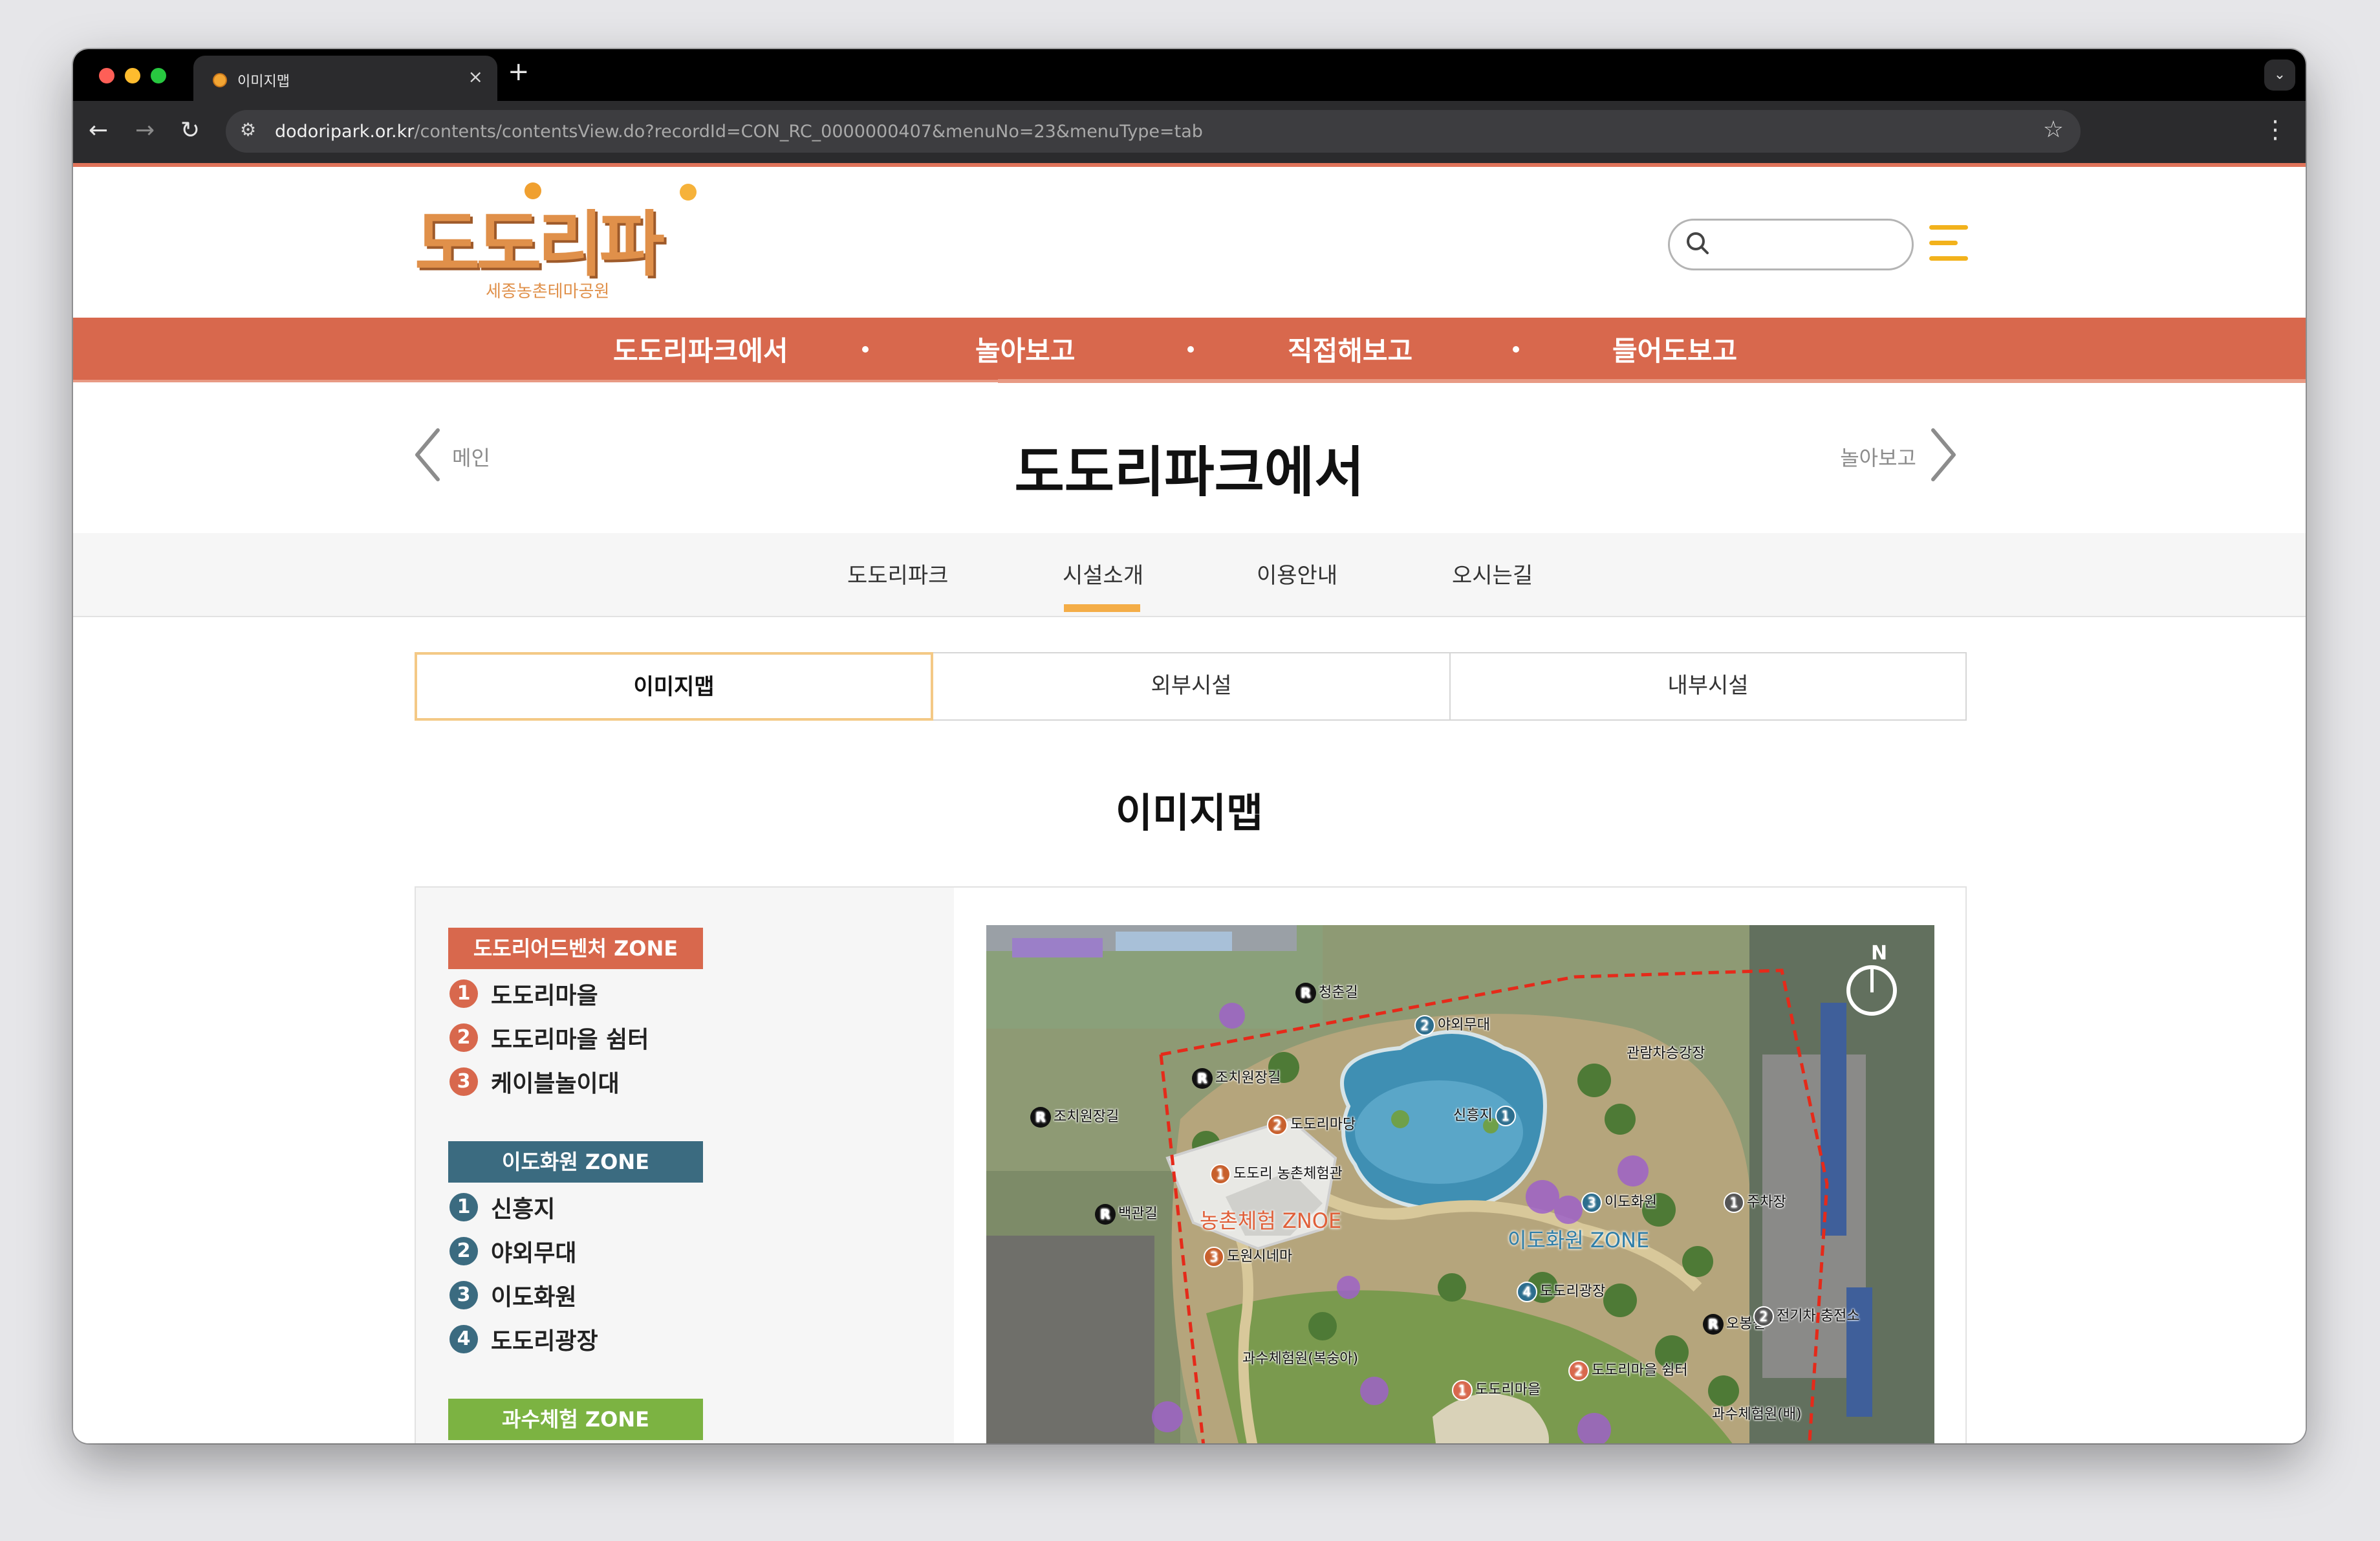 The image size is (2380, 1541). I want to click on back-arrow-icon: ←, so click(98, 130).